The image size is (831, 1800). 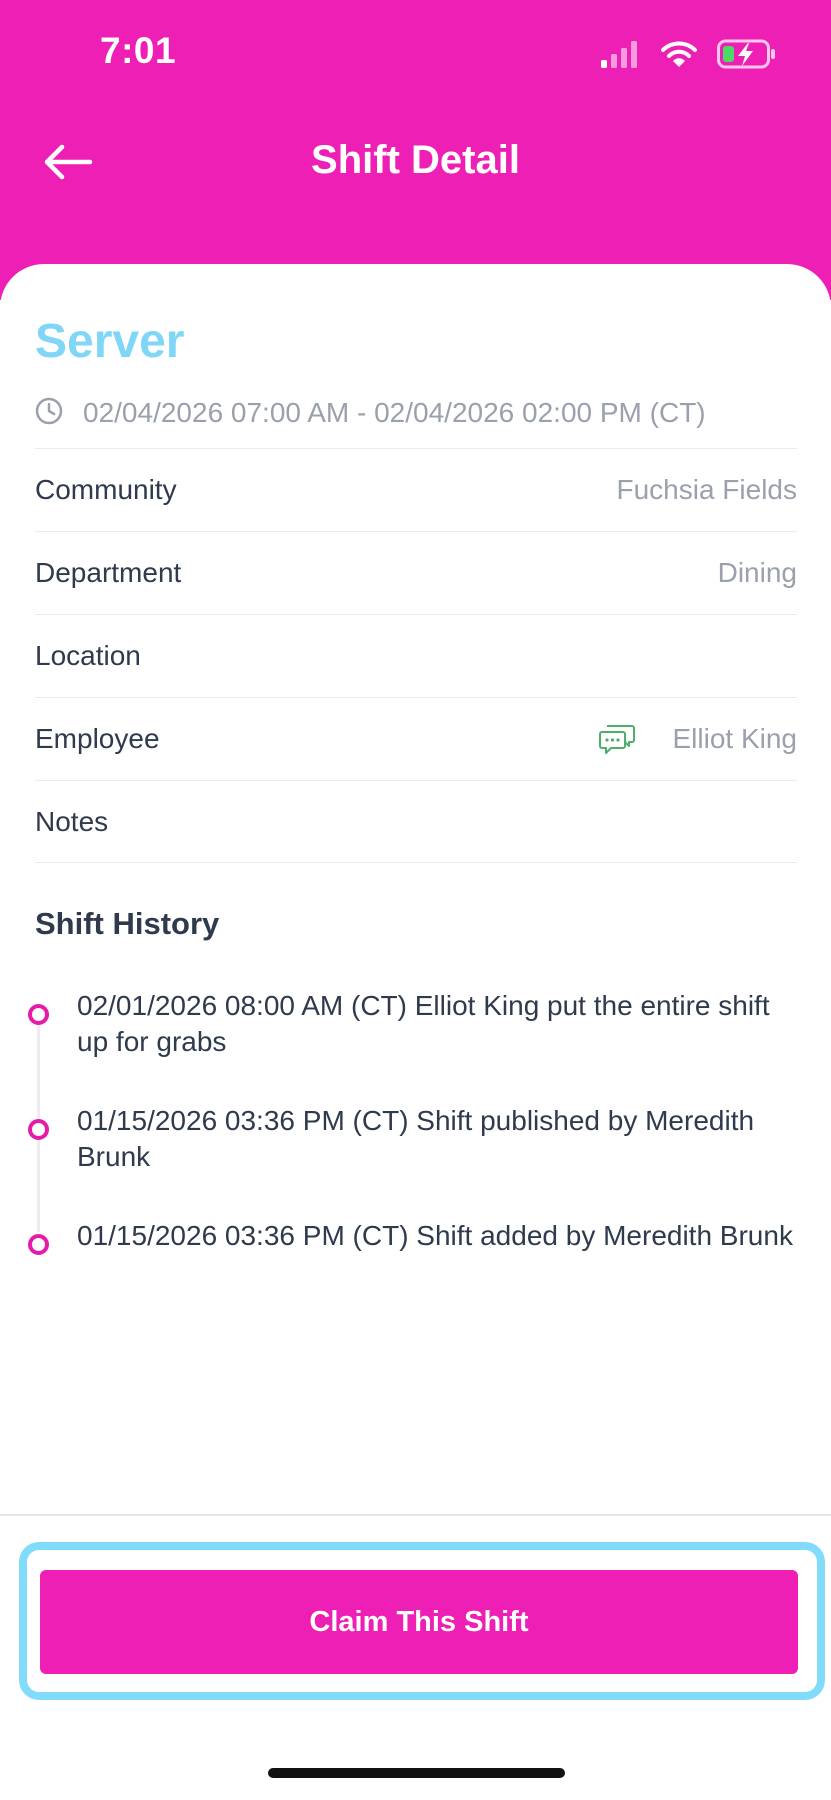 I want to click on status-icons, so click(x=689, y=56).